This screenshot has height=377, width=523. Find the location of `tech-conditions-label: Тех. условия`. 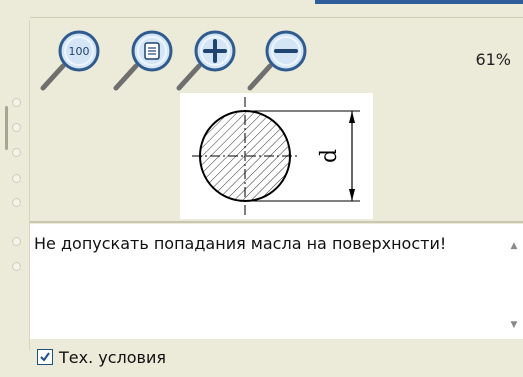

tech-conditions-label: Тех. условия is located at coordinates (112, 357).